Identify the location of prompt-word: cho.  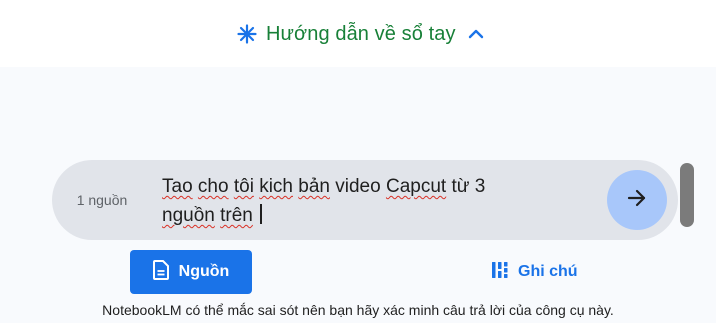
(213, 186).